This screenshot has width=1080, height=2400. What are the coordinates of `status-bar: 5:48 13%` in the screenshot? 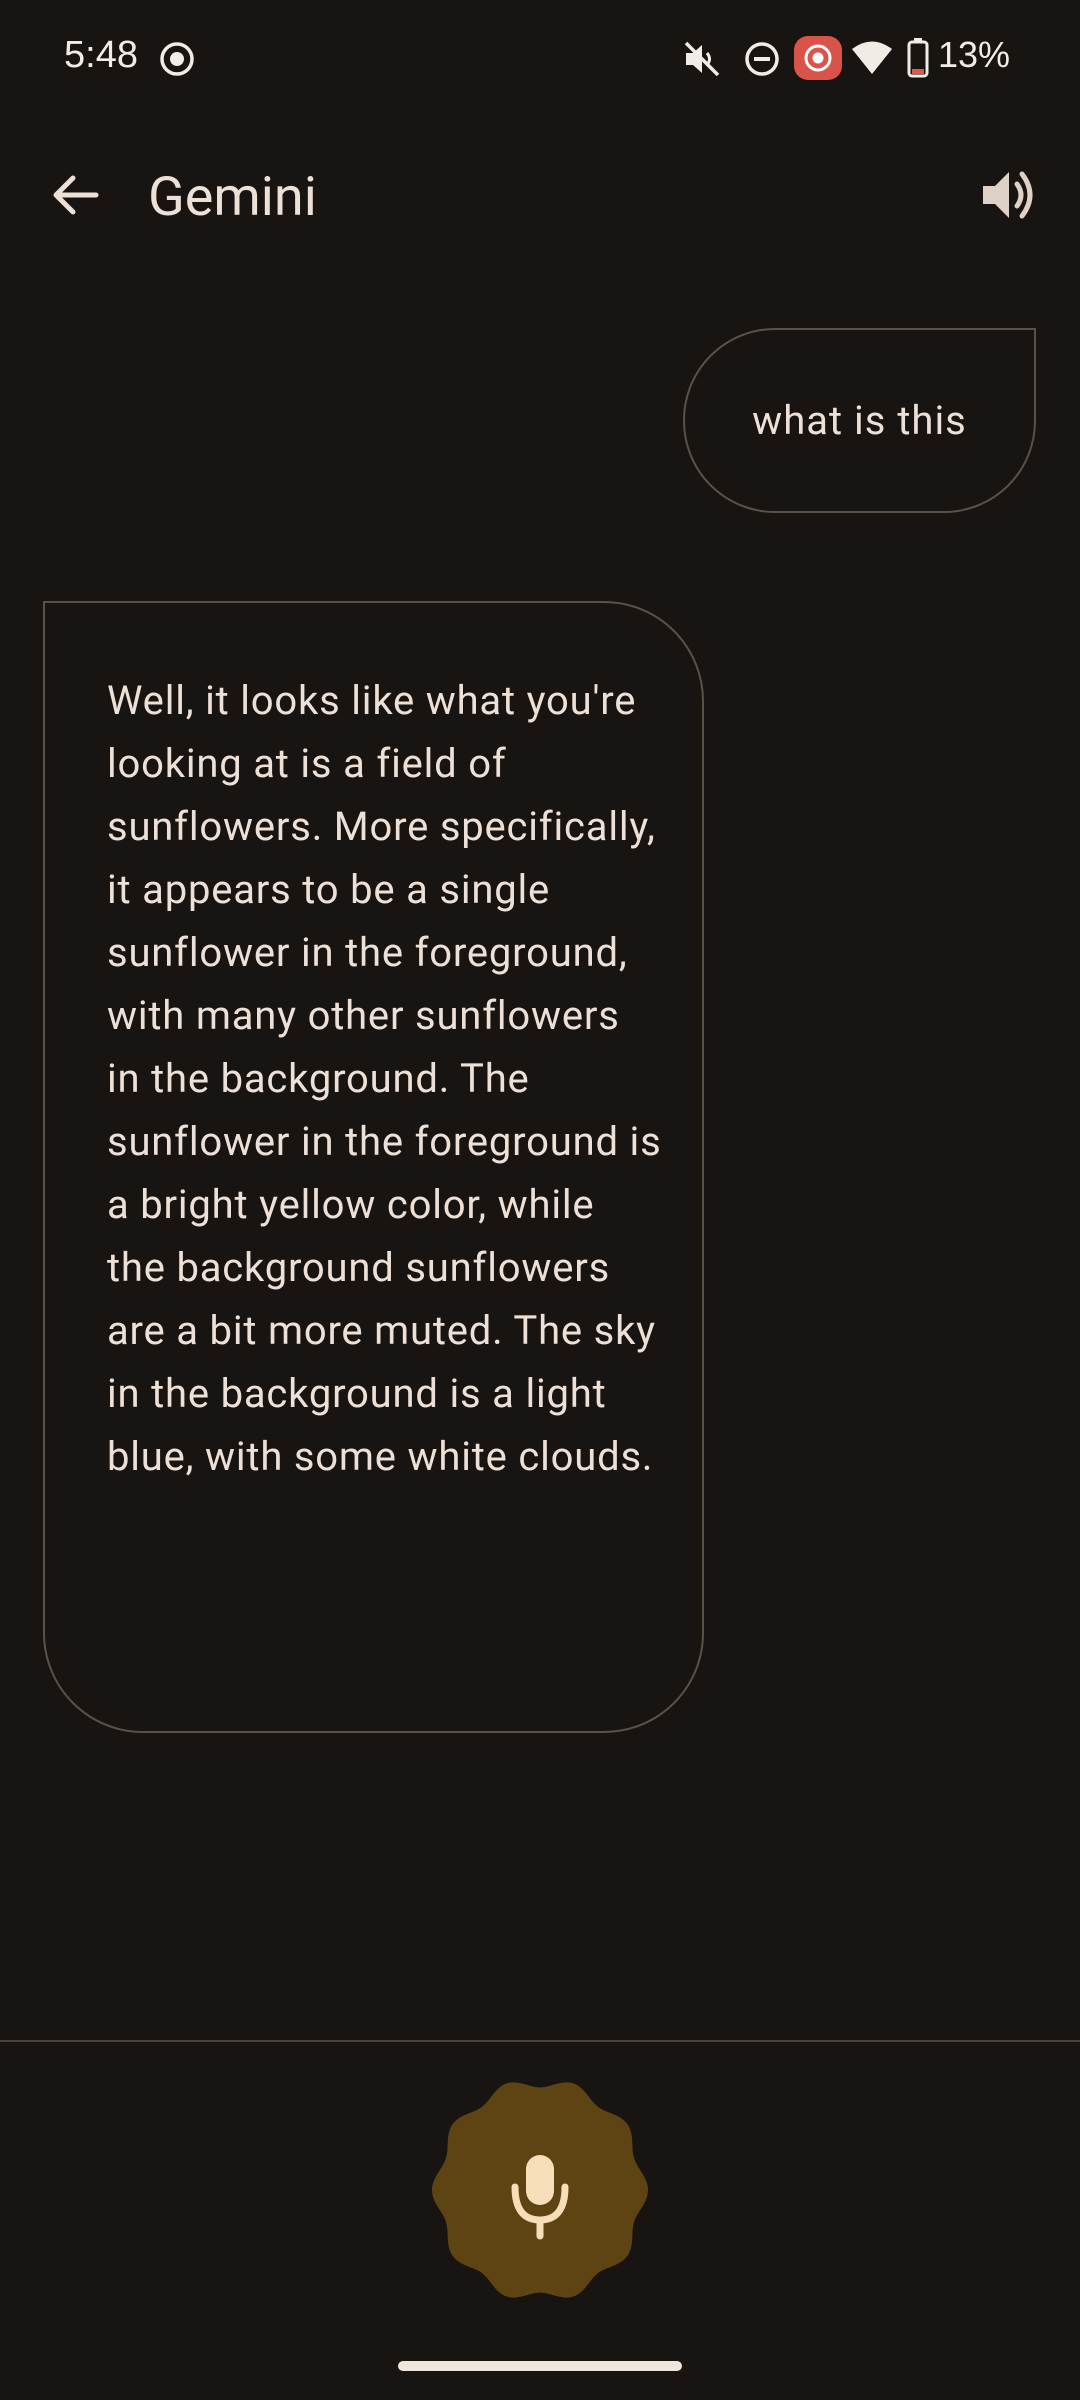 It's located at (540, 60).